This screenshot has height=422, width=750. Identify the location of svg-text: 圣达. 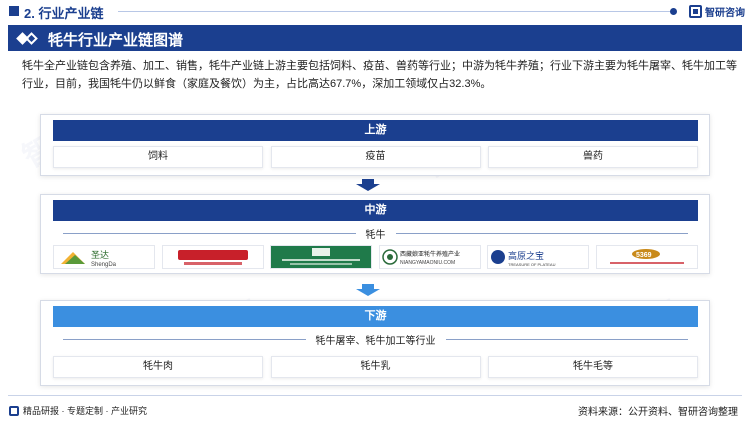
(100, 254).